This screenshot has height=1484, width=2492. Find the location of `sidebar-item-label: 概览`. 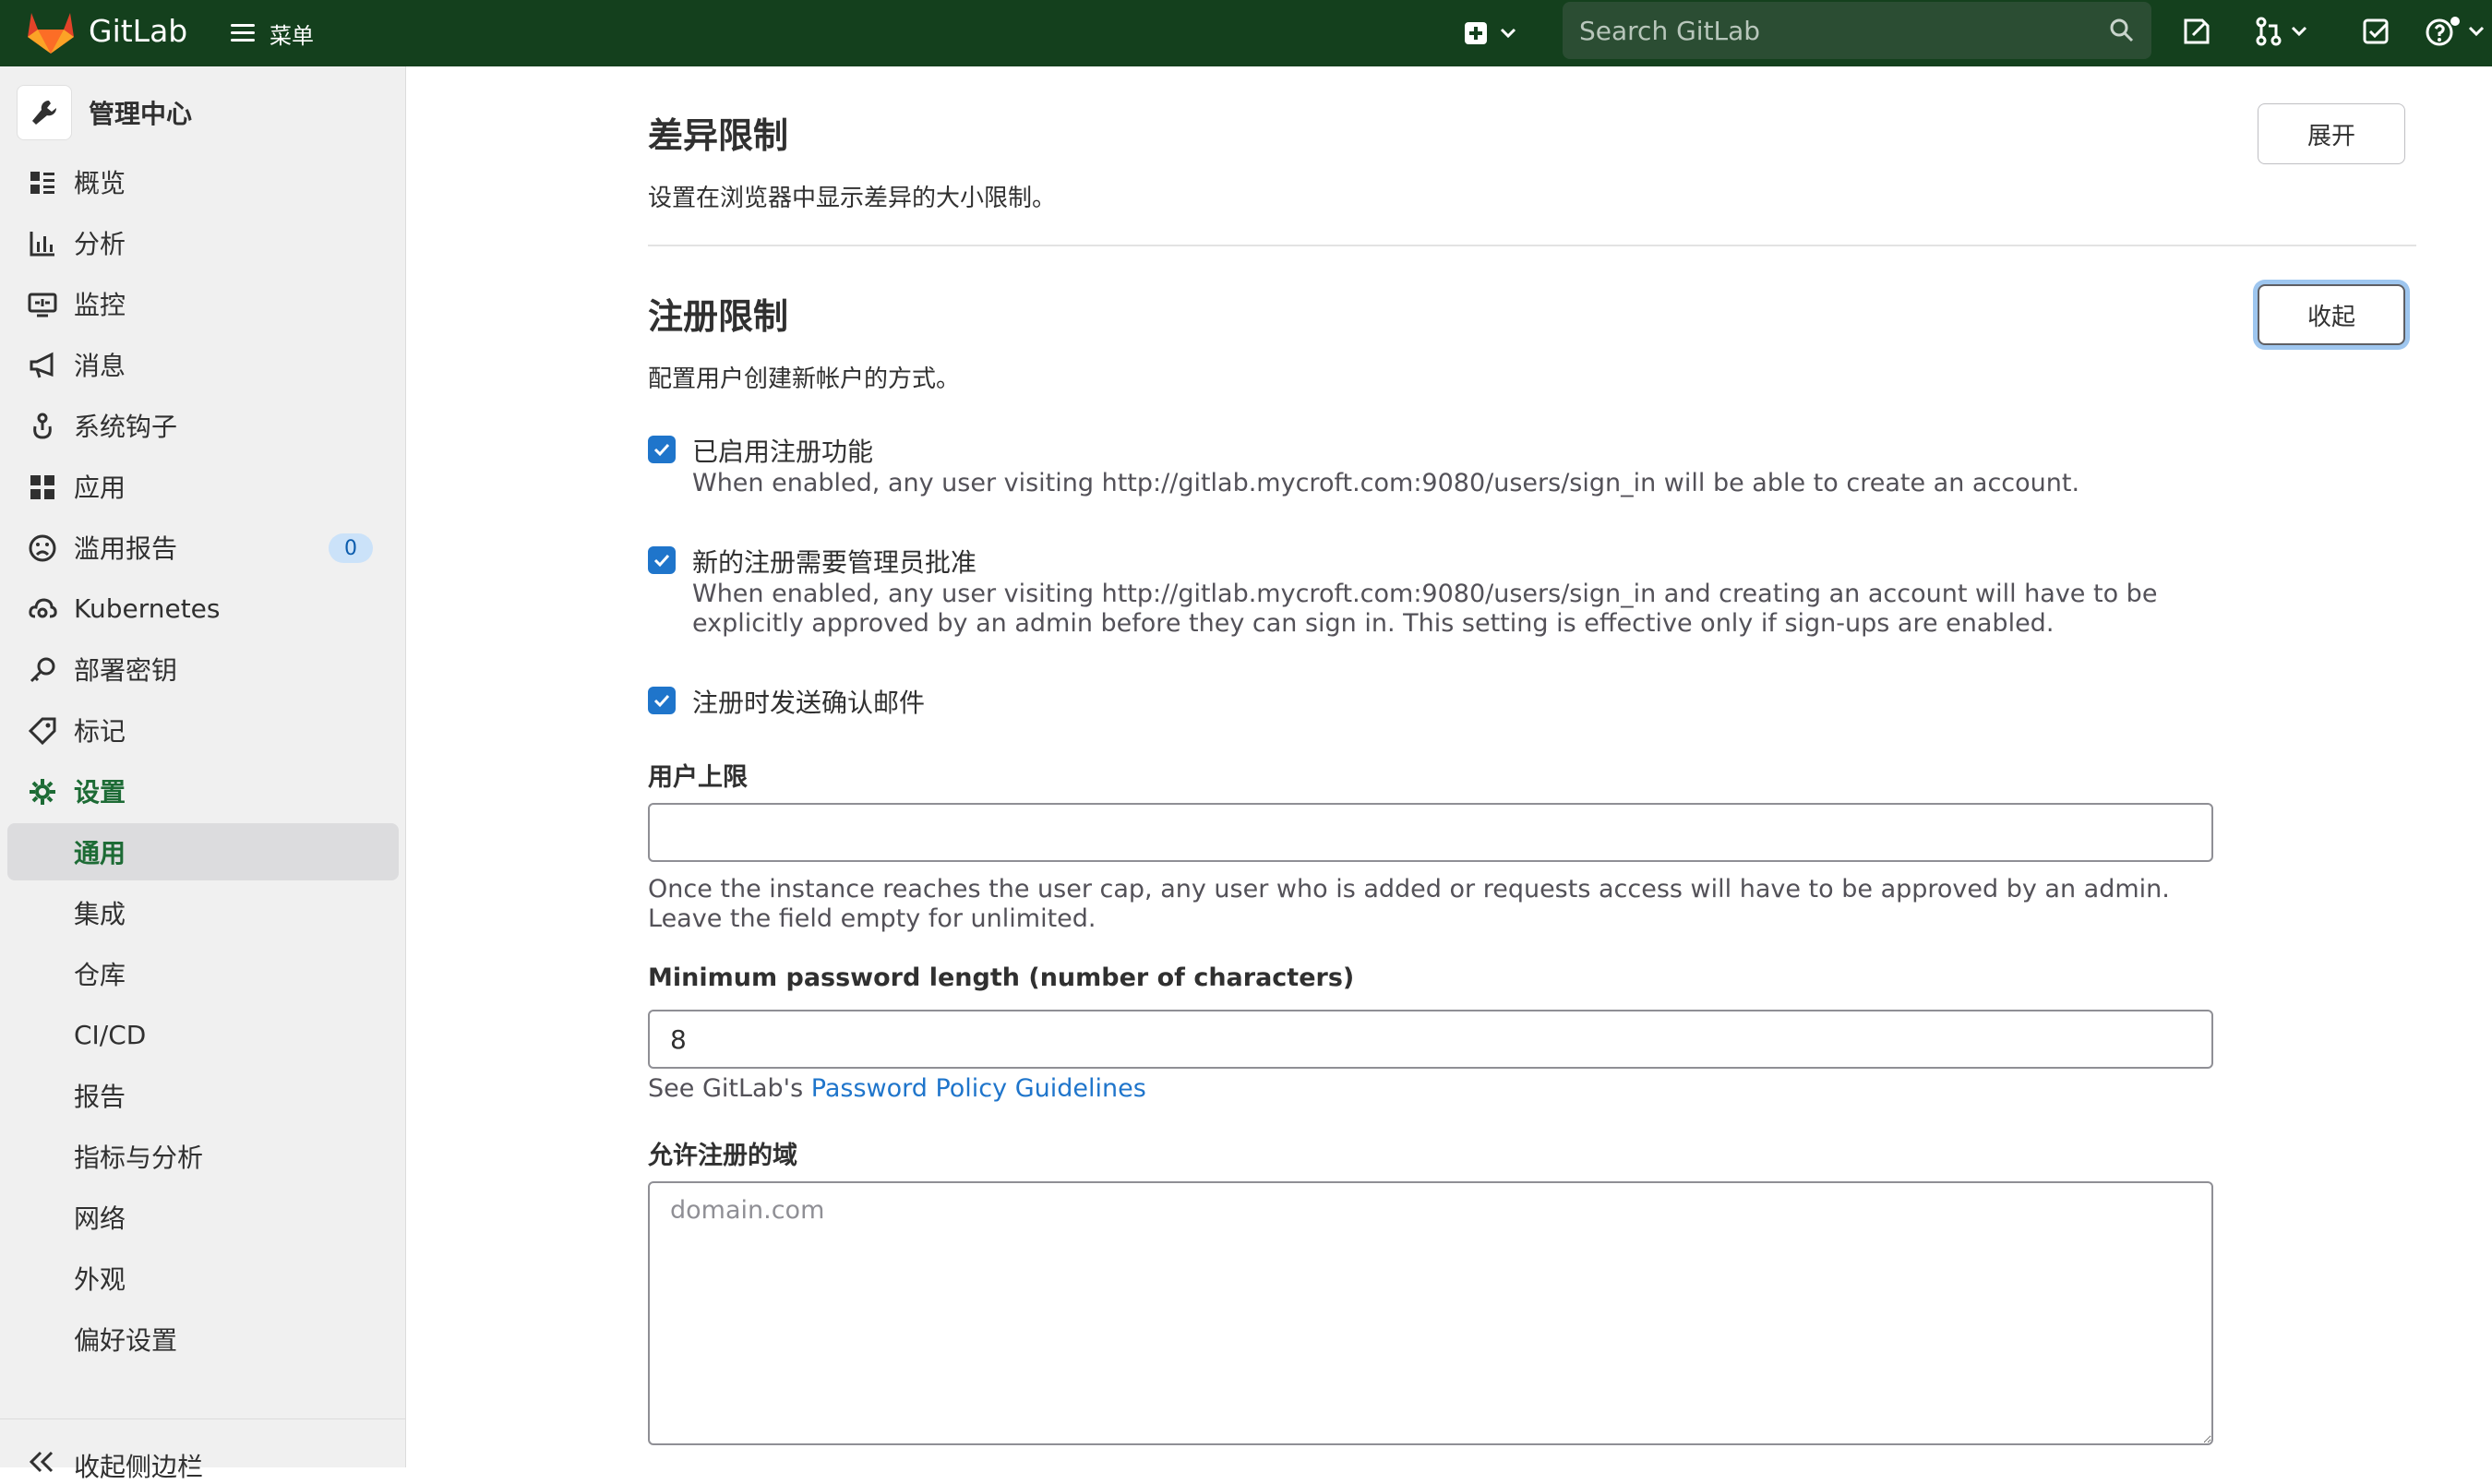

sidebar-item-label: 概览 is located at coordinates (100, 183).